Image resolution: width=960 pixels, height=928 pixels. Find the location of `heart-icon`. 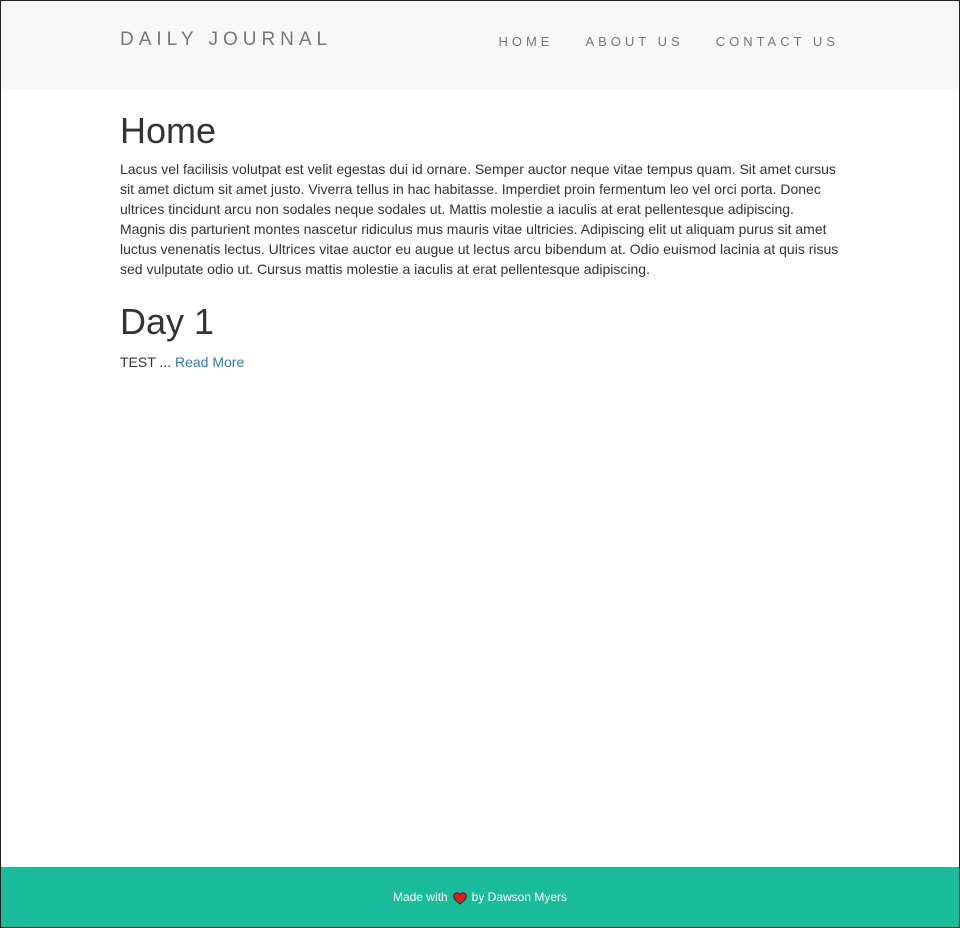

heart-icon is located at coordinates (460, 898).